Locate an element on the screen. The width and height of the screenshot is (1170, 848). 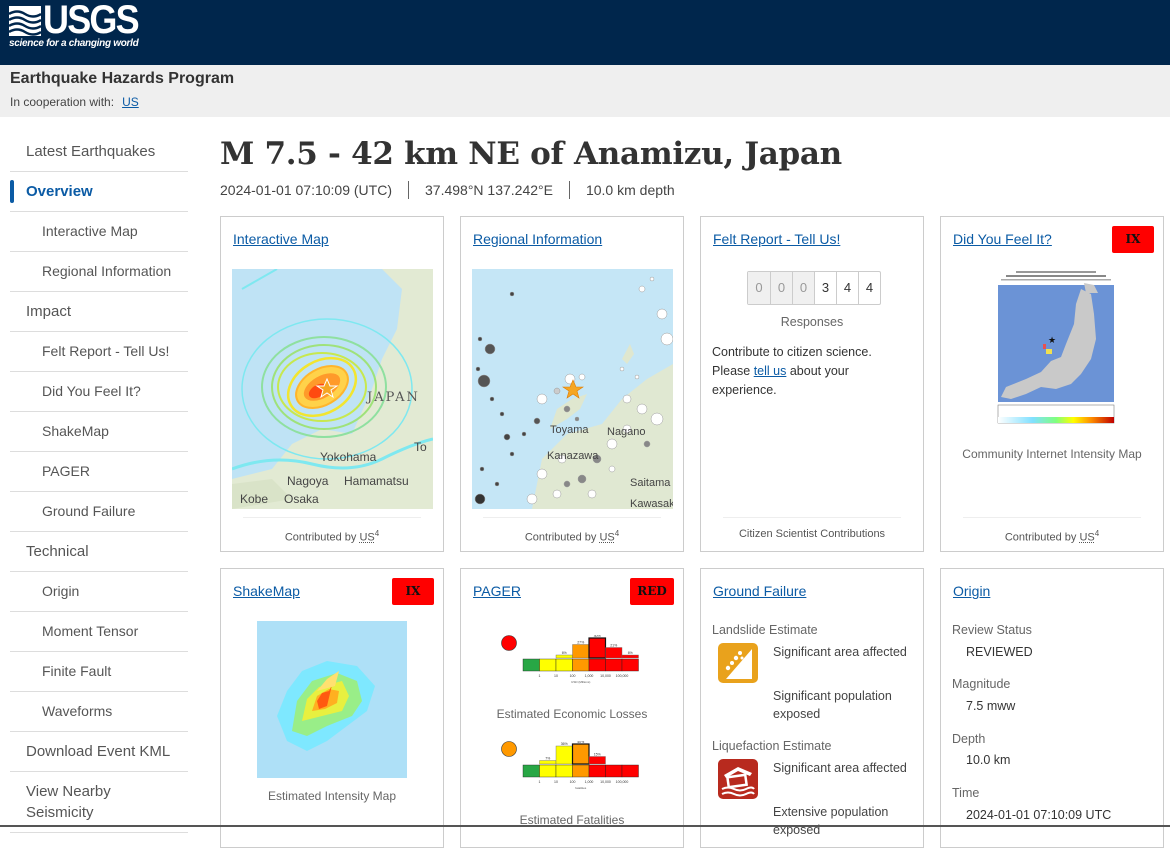
ground-failure-link: Ground Failure is located at coordinates (759, 591).